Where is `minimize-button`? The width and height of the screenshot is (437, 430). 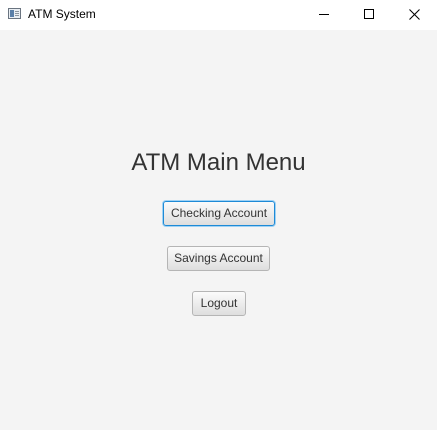 minimize-button is located at coordinates (323, 15).